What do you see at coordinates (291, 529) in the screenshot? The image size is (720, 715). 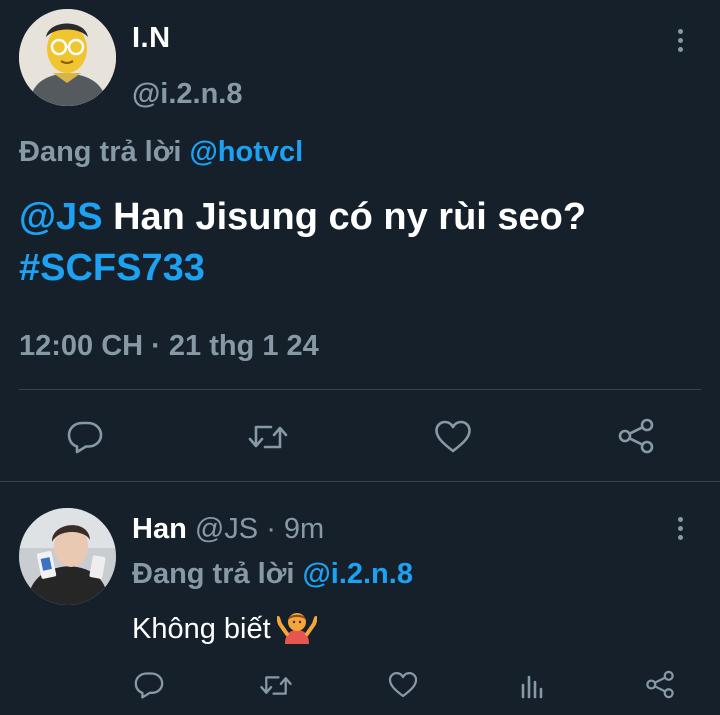 I see `reply-time: · 9m` at bounding box center [291, 529].